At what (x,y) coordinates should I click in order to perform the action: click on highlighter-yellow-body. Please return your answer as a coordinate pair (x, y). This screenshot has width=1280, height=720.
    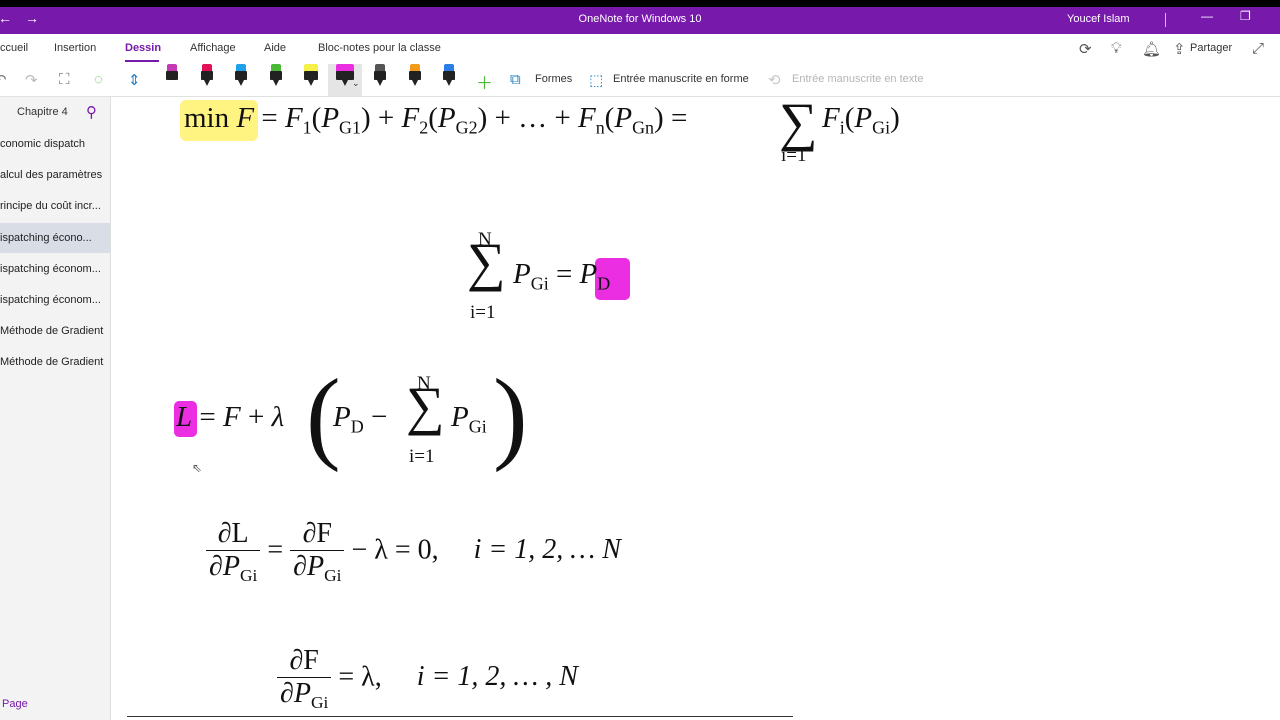
    Looking at the image, I should click on (311, 75).